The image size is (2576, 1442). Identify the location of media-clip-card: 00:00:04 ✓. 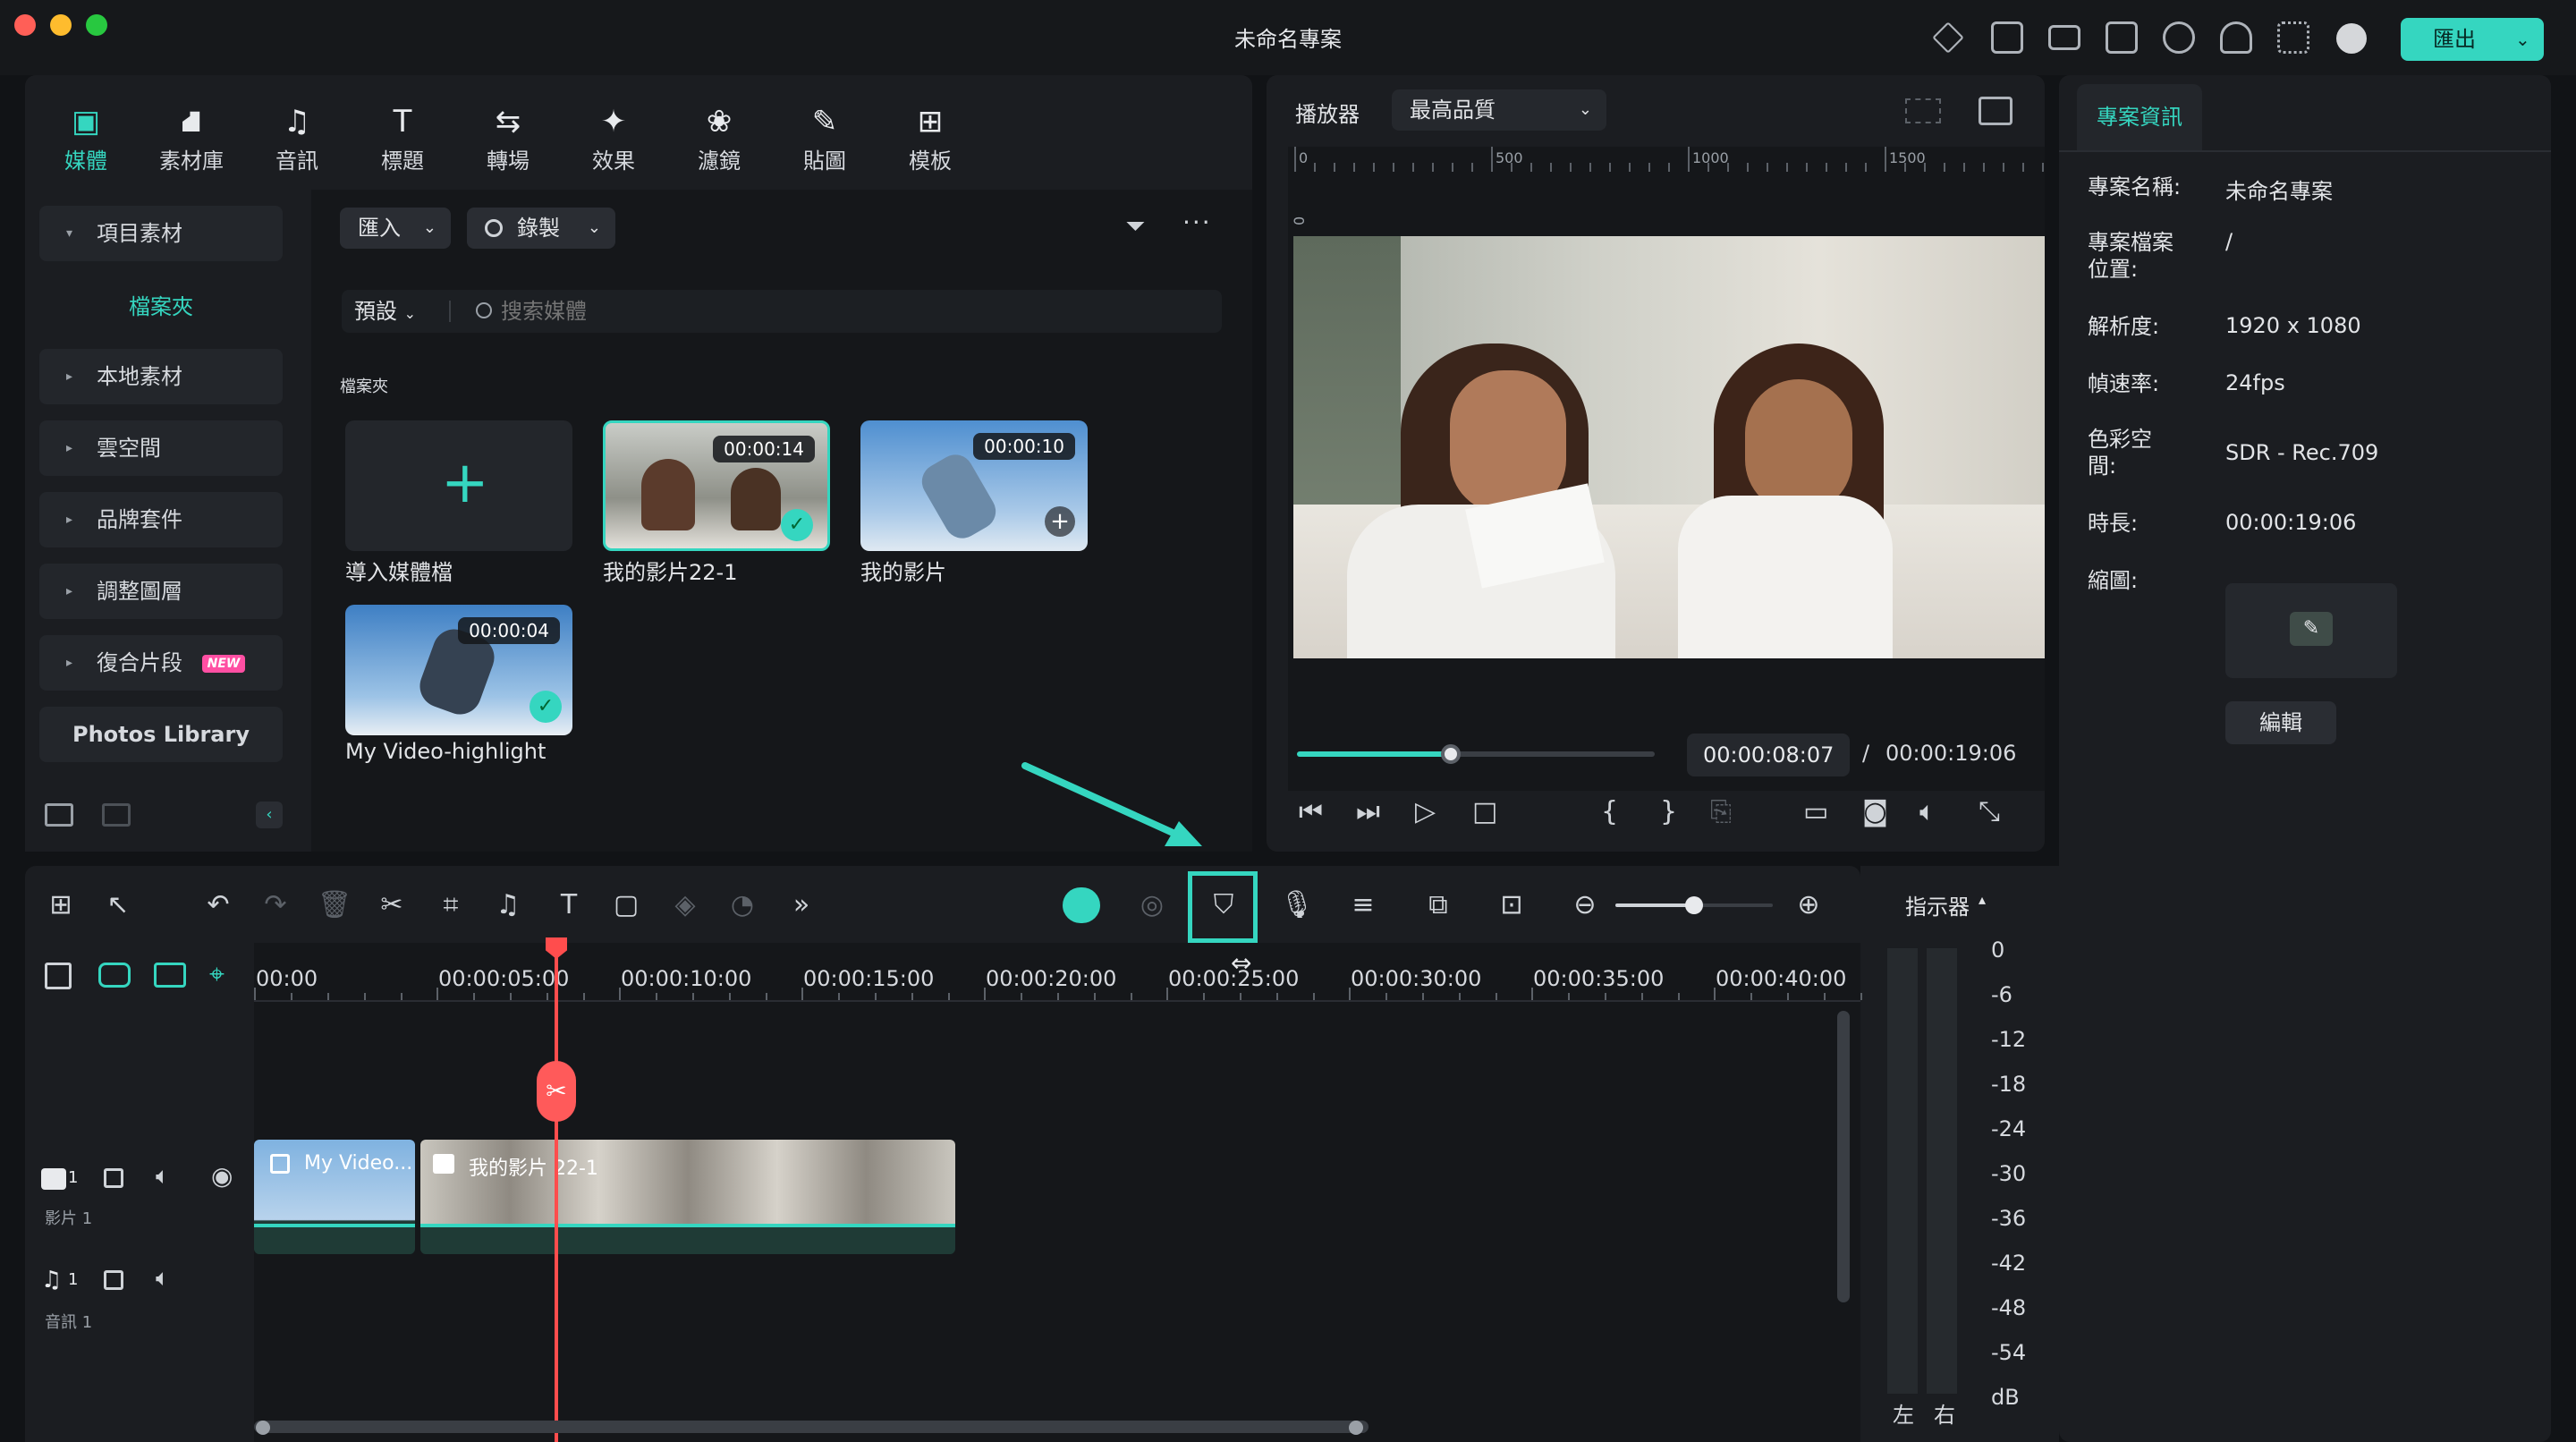
(458, 670).